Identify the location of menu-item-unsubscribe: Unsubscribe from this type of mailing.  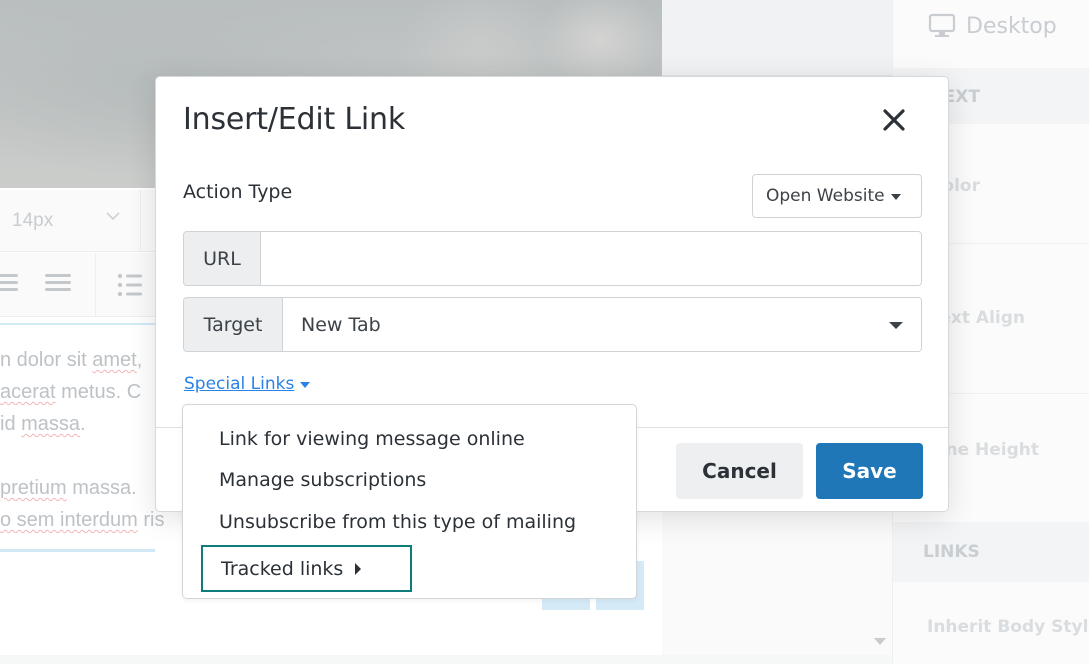
(397, 522).